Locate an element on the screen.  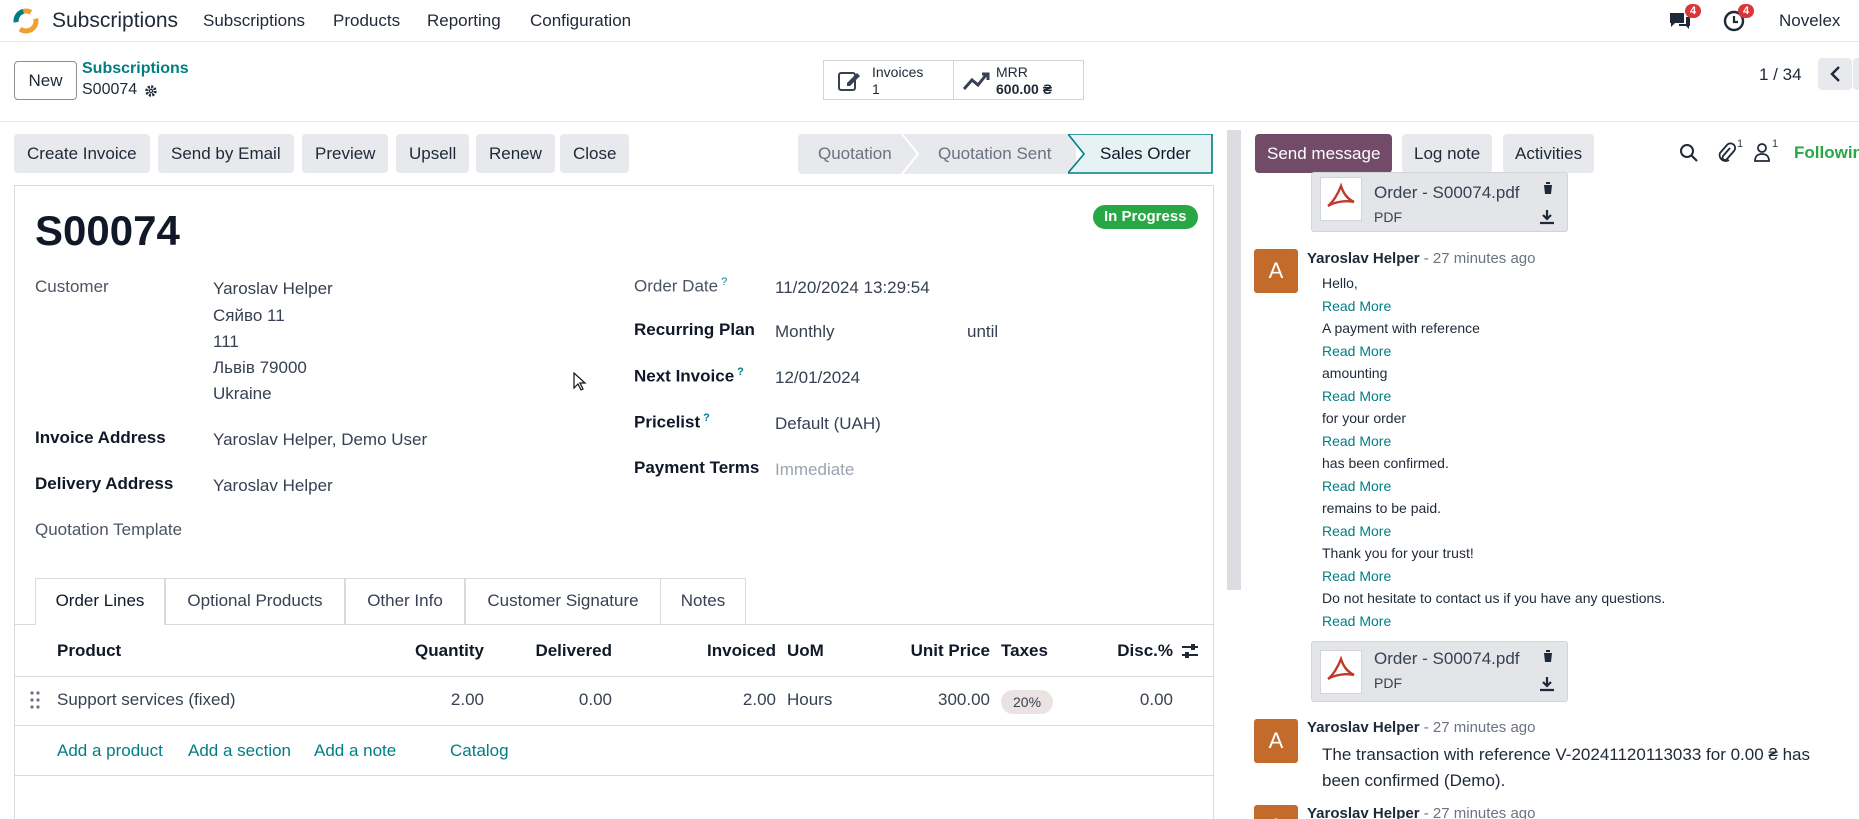
following-button: Following is located at coordinates (1826, 153).